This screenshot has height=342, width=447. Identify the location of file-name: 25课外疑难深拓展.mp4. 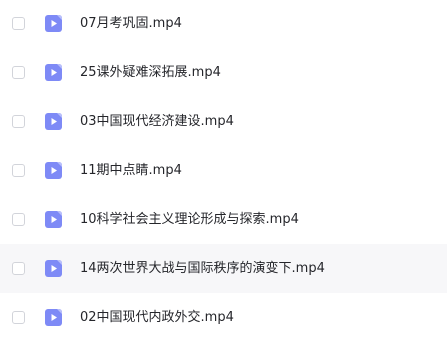
(150, 72).